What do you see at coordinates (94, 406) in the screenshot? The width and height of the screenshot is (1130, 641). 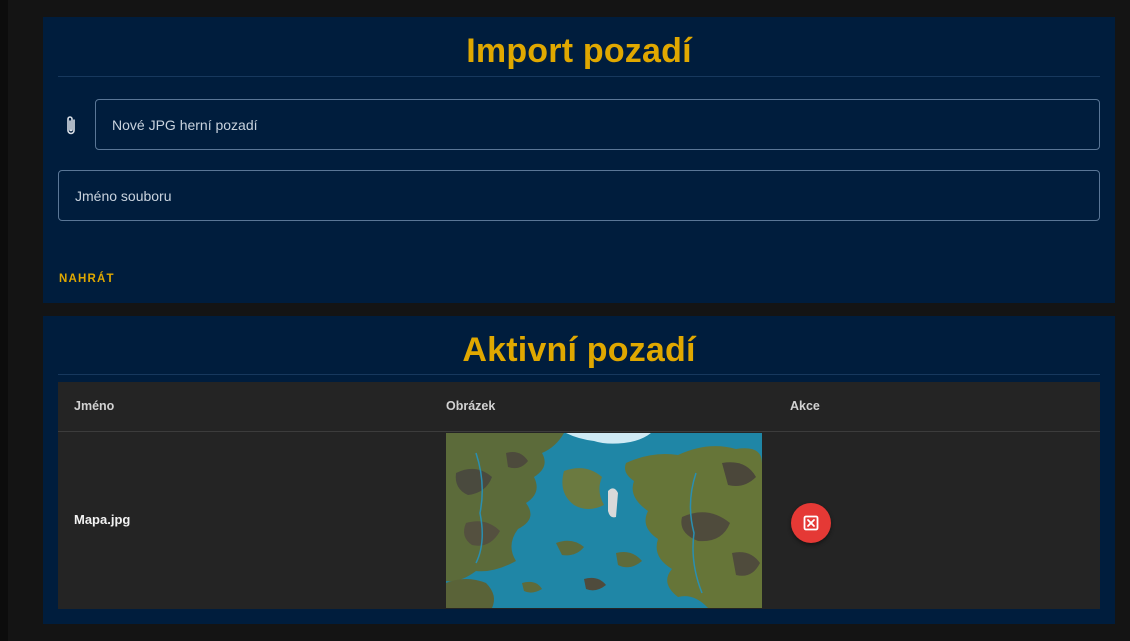 I see `column-header-name: Jméno` at bounding box center [94, 406].